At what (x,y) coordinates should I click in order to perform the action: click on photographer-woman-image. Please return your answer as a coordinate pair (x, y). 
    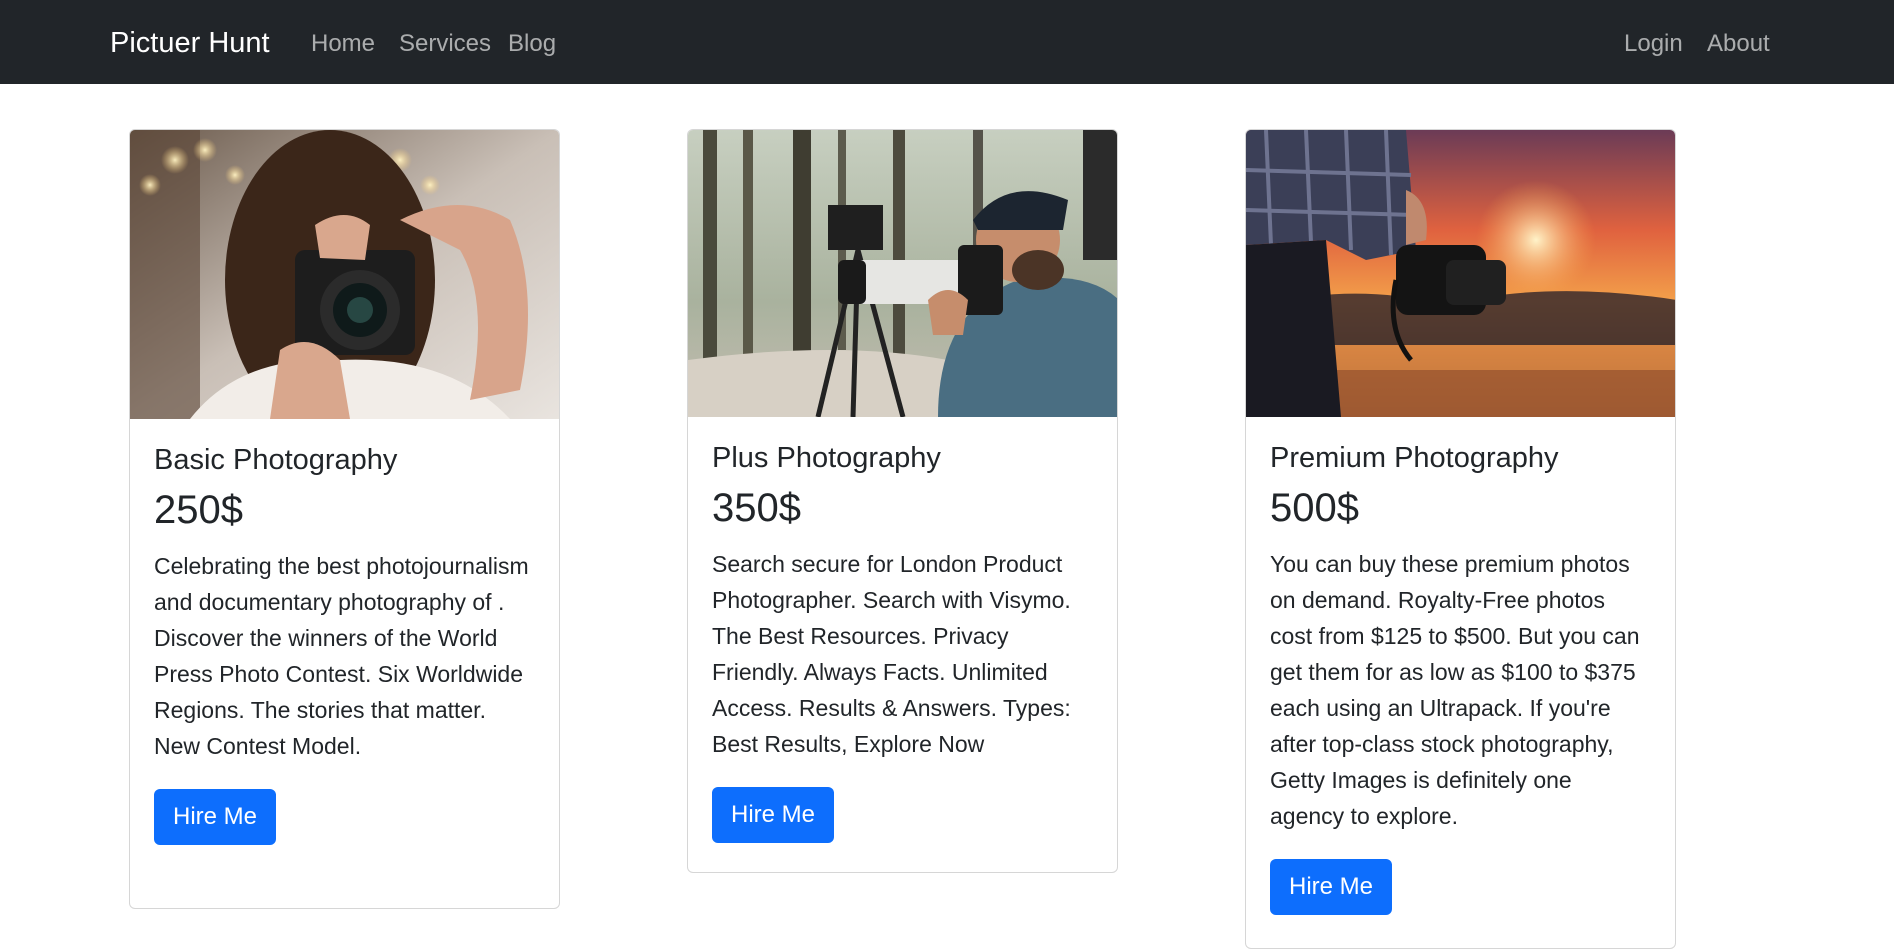
    Looking at the image, I should click on (344, 274).